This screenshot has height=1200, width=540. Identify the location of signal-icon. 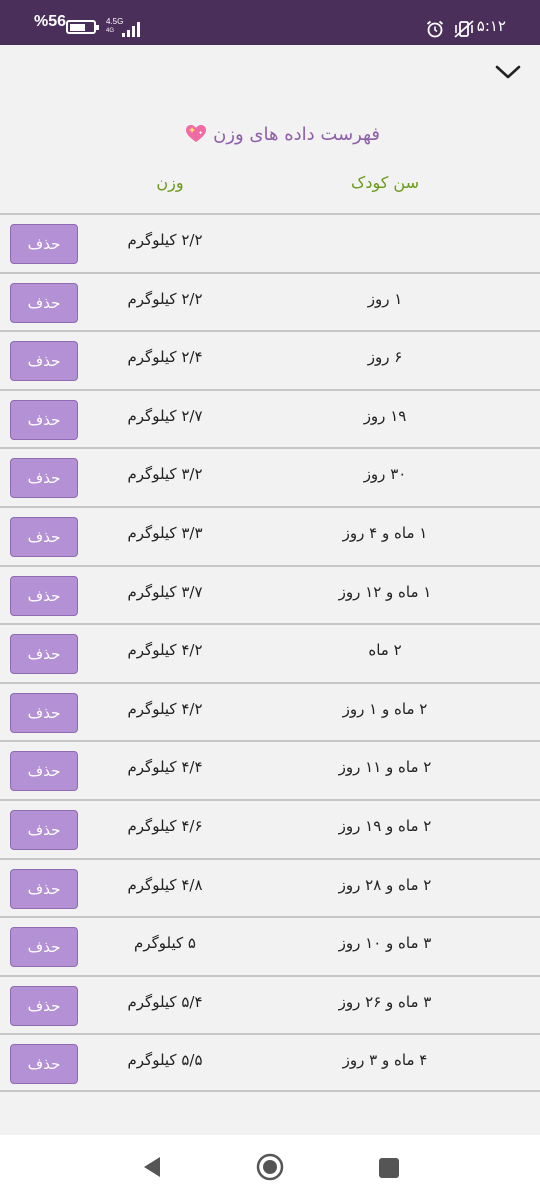
(133, 29).